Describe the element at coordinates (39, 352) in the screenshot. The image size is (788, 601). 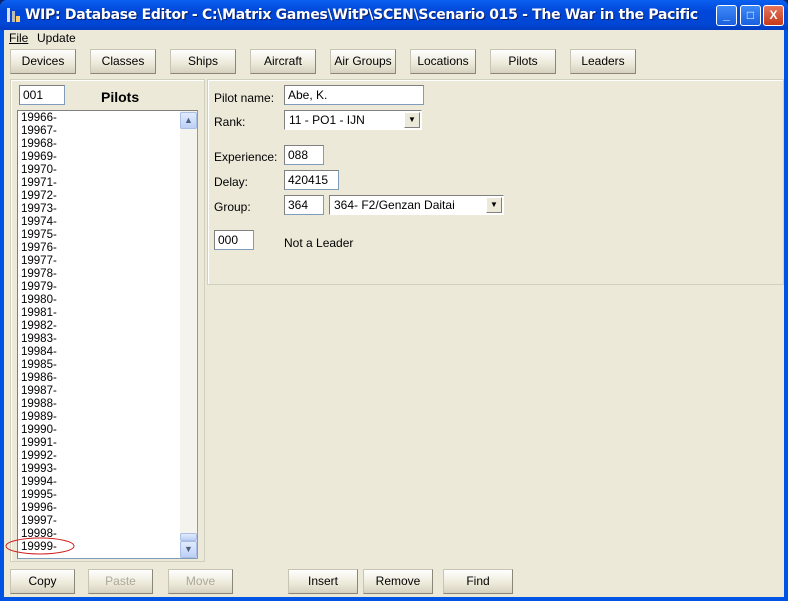
I see `list-item: 19984-` at that location.